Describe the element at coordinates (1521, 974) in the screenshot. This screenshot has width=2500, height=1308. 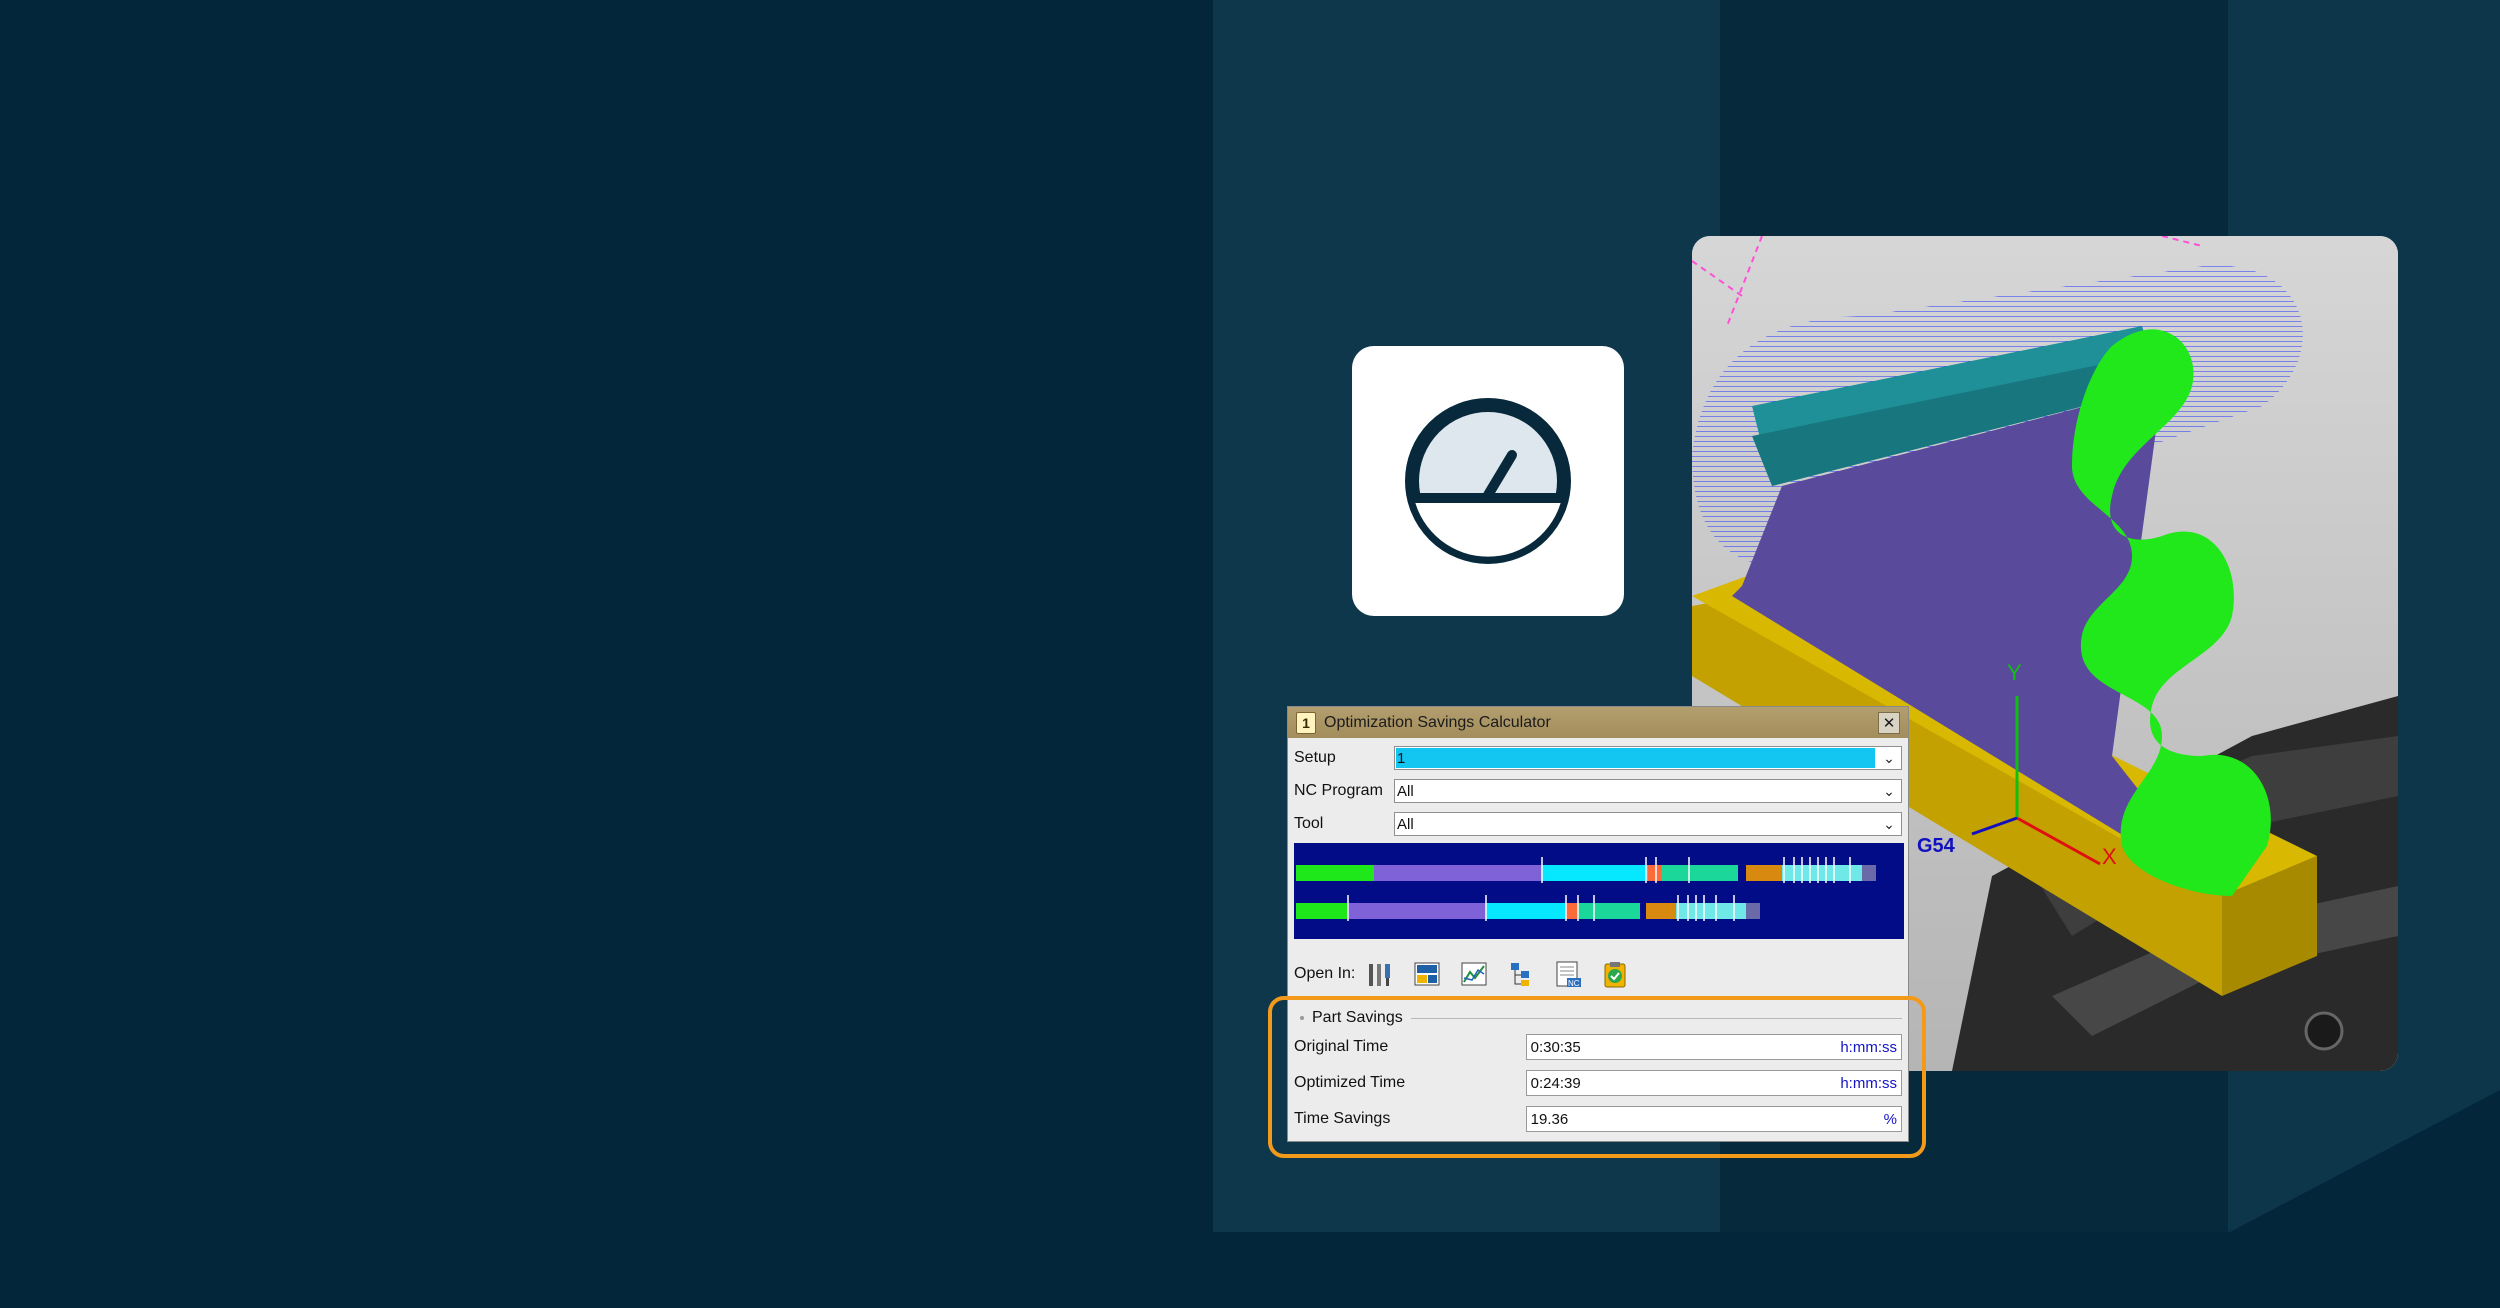
I see `tree-icon` at that location.